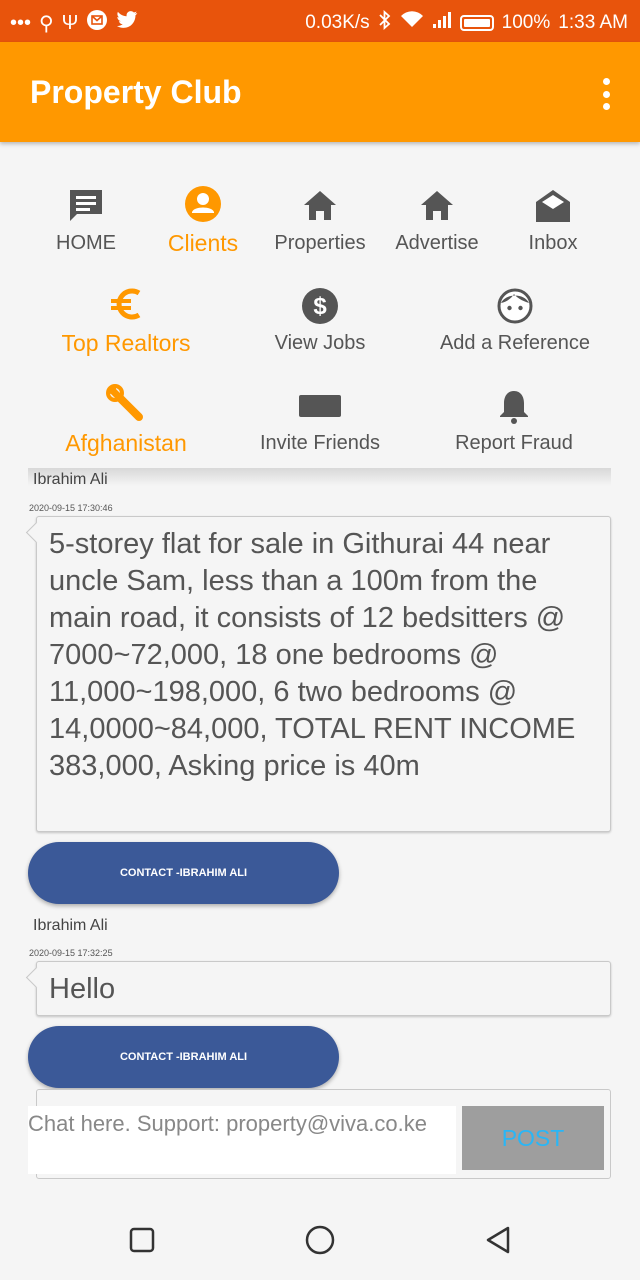  I want to click on usb-icon: ⚲, so click(46, 23).